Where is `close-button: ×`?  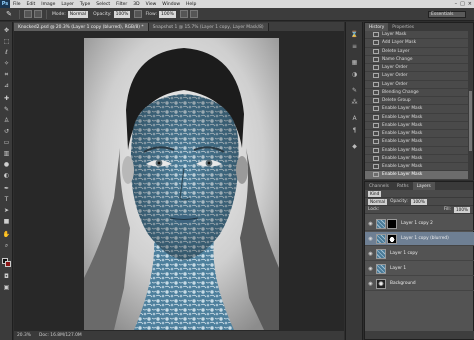
close-button: × is located at coordinates (470, 4).